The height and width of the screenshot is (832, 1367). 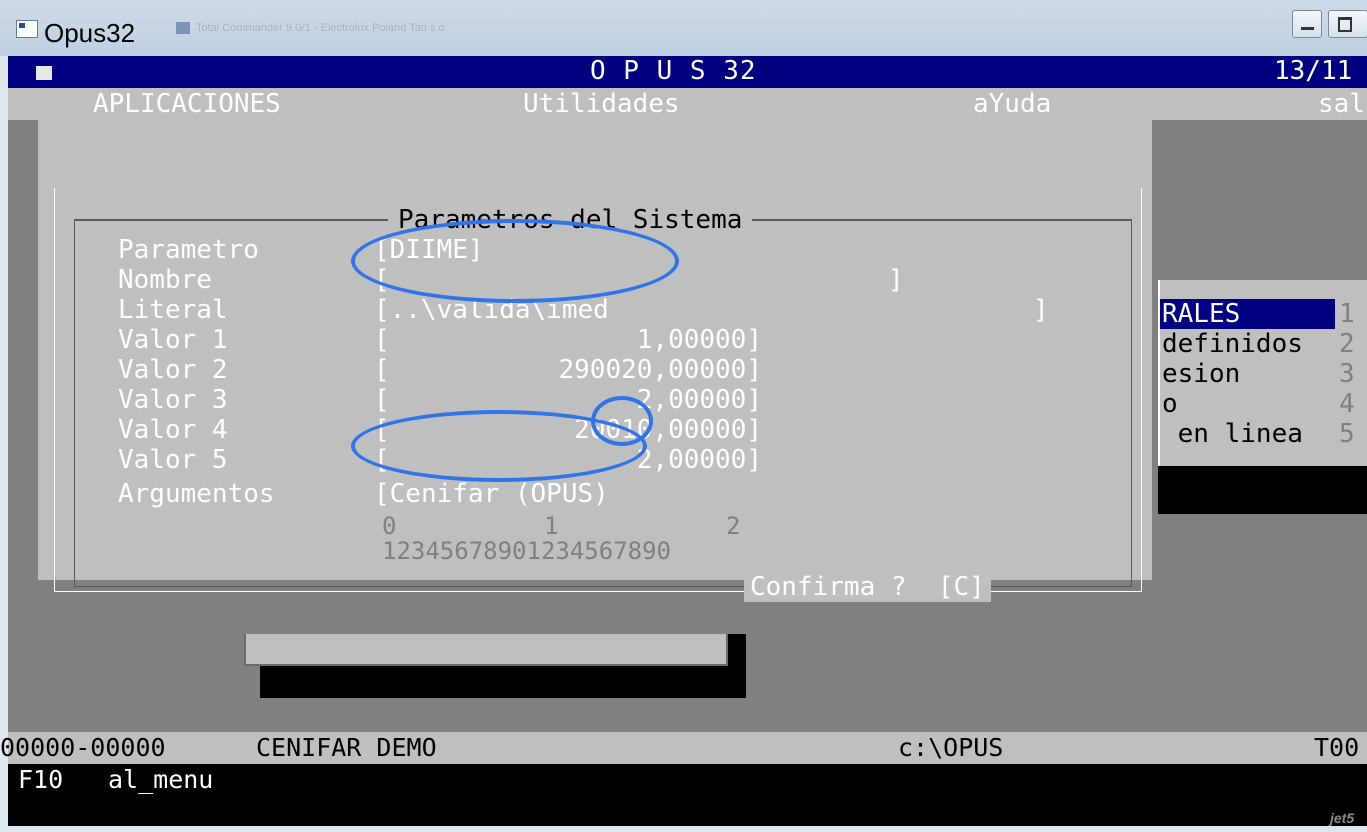 I want to click on minimize-button, so click(x=1307, y=24).